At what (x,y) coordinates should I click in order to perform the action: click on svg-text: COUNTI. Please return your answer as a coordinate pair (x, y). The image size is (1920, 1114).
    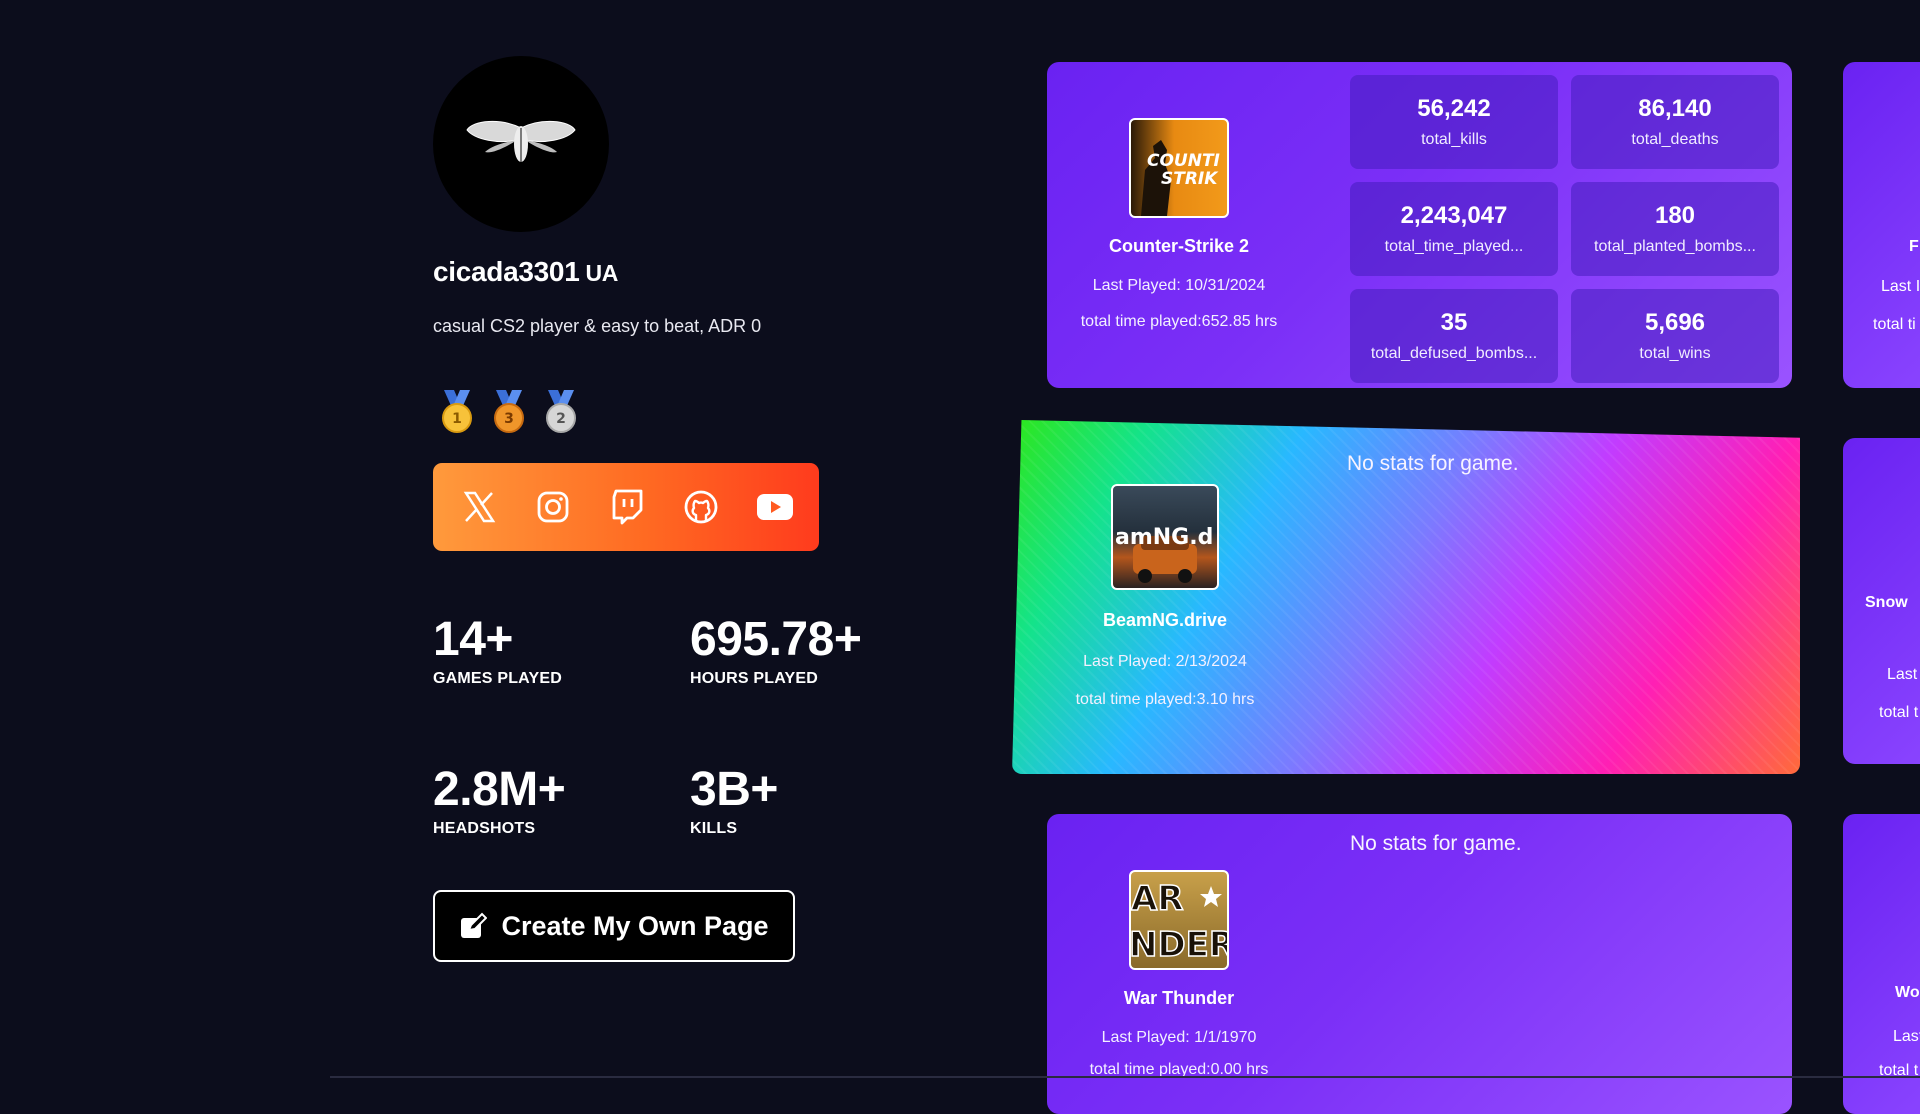
    Looking at the image, I should click on (1183, 161).